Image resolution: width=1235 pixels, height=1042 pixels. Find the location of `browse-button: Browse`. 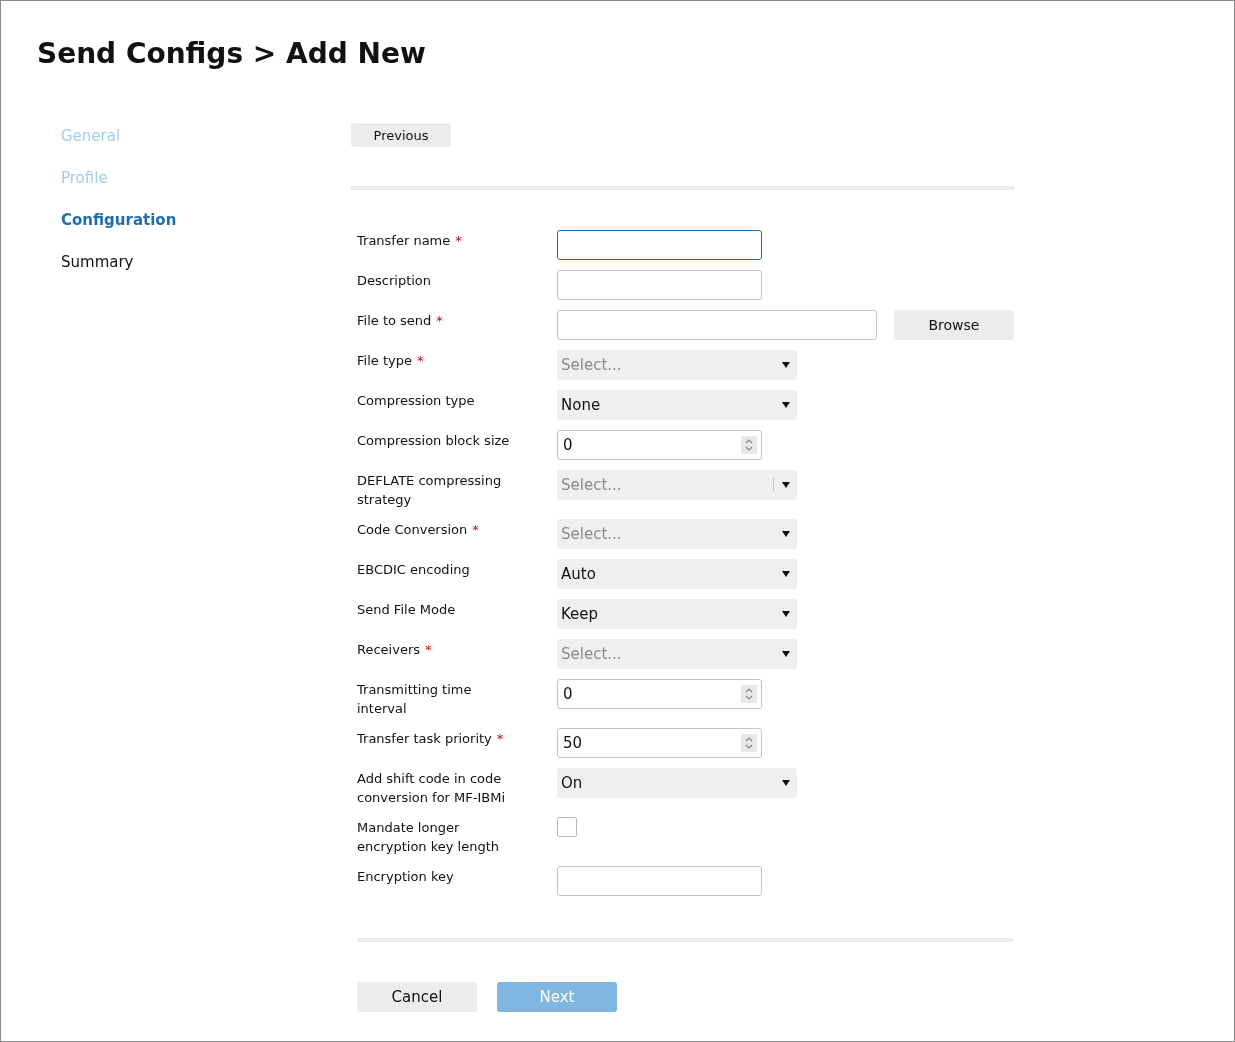

browse-button: Browse is located at coordinates (954, 325).